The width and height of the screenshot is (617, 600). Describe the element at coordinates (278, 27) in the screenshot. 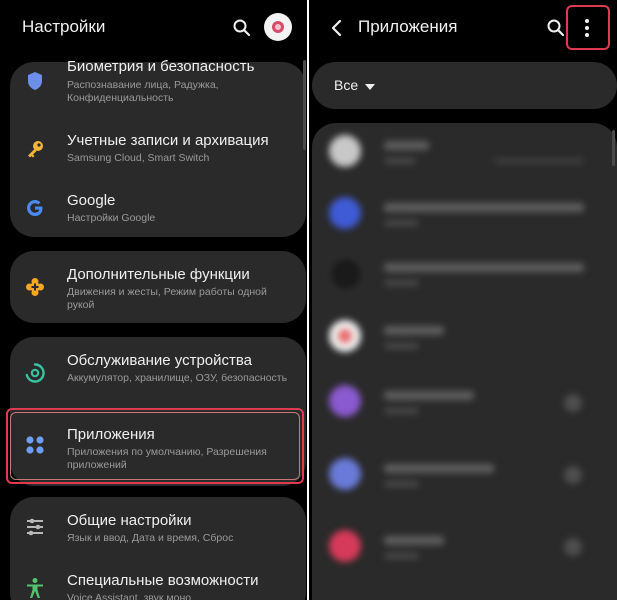

I see `avatar` at that location.